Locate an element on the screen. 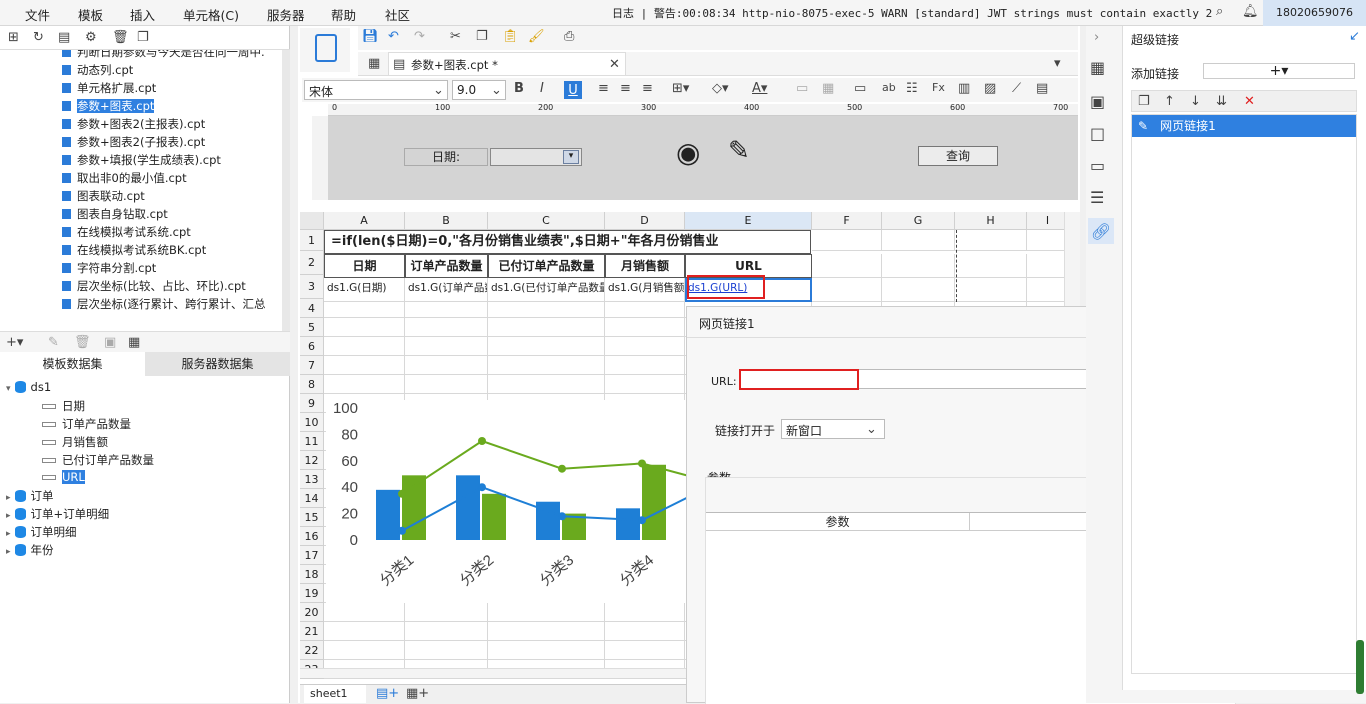  field-item: URL is located at coordinates (63, 479).